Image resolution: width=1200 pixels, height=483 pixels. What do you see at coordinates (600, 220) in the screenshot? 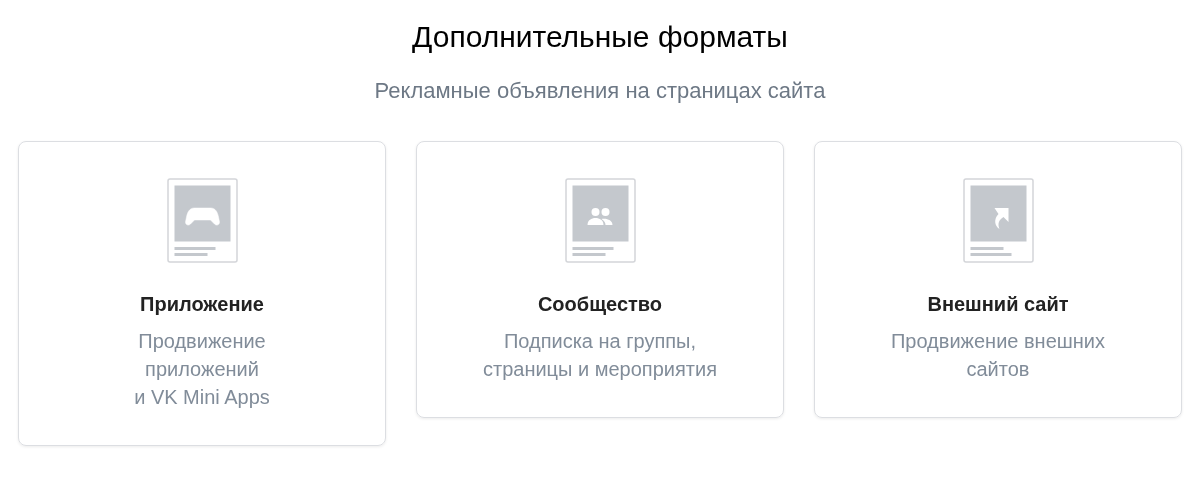
I see `people-card-icon` at bounding box center [600, 220].